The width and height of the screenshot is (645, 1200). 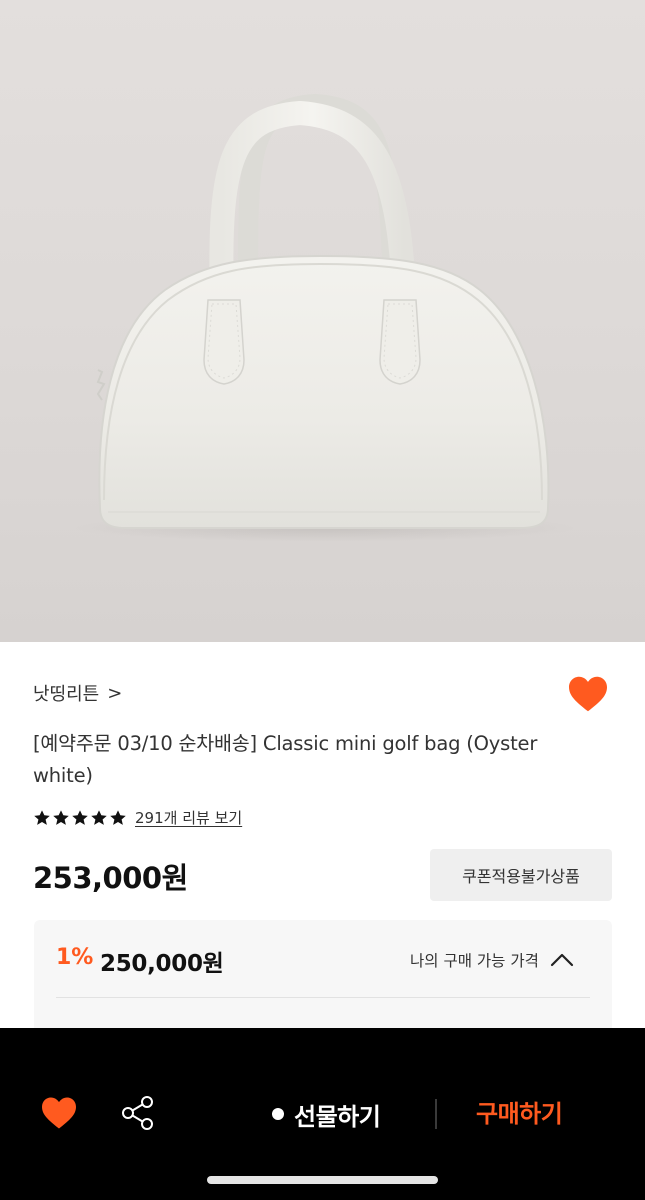 I want to click on share-button, so click(x=138, y=1113).